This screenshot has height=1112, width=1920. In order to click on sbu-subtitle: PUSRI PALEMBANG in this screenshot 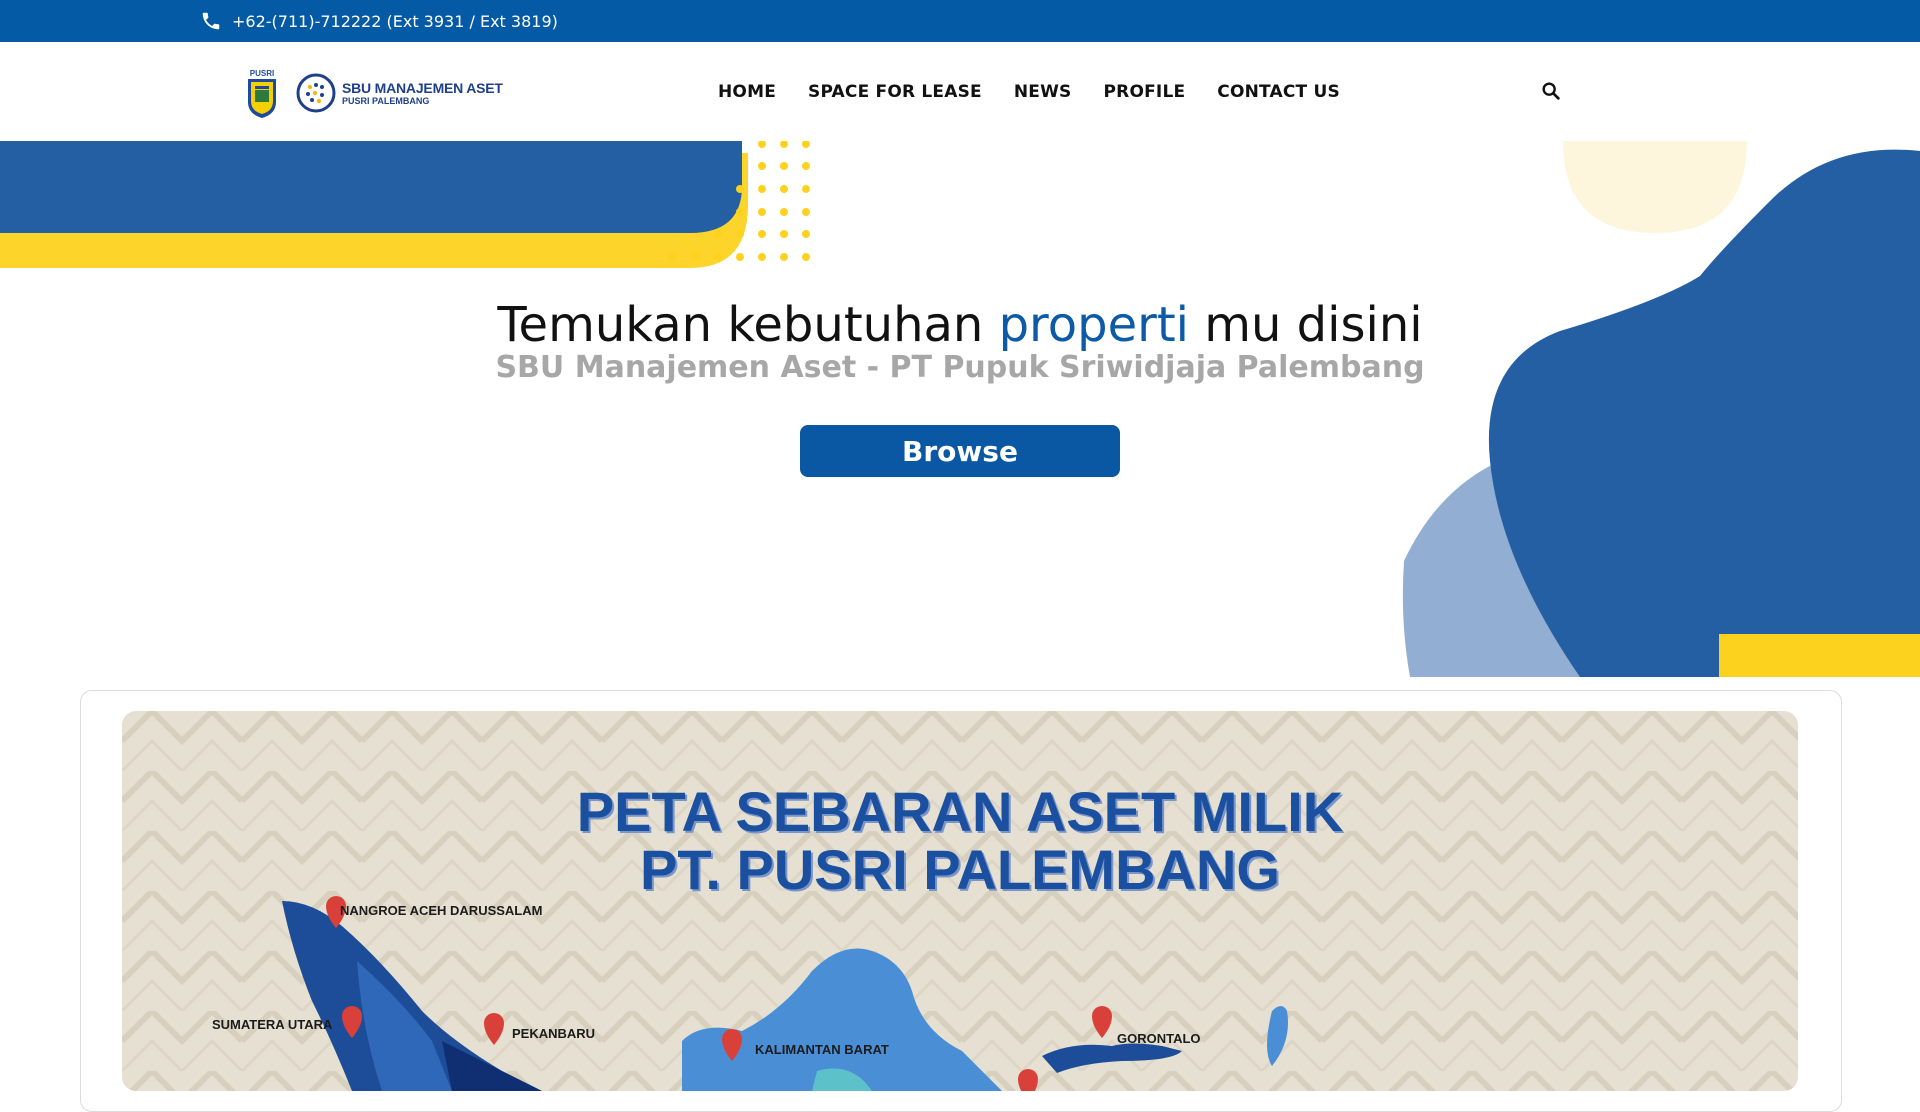, I will do `click(386, 100)`.